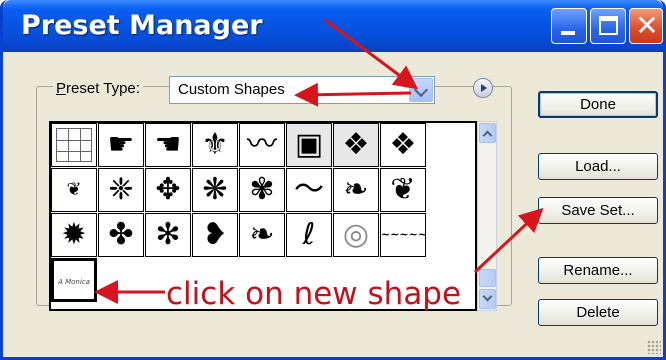 The image size is (666, 360). I want to click on shape-thumbnail: ❋, so click(215, 190).